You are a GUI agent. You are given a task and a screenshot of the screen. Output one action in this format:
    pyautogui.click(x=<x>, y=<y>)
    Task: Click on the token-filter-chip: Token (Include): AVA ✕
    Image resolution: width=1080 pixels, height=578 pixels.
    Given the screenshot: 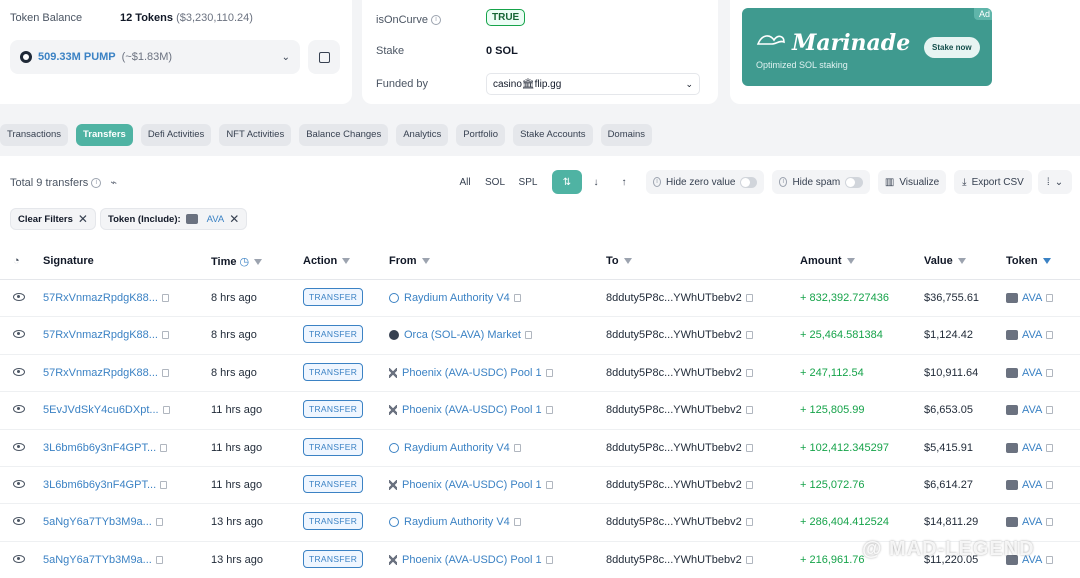 What is the action you would take?
    pyautogui.click(x=174, y=219)
    